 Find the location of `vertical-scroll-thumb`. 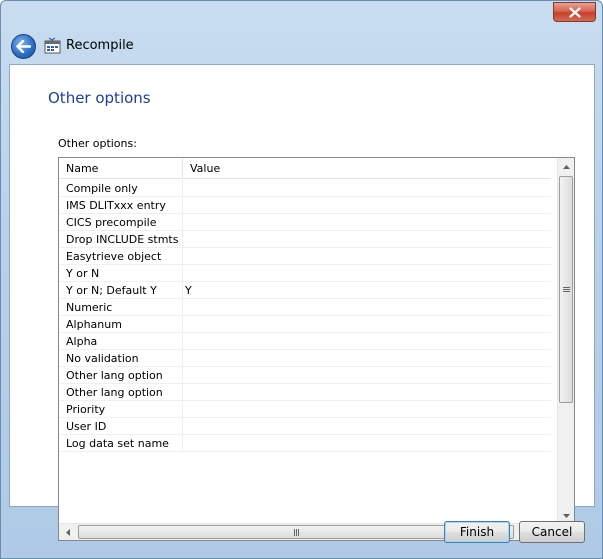

vertical-scroll-thumb is located at coordinates (566, 289).